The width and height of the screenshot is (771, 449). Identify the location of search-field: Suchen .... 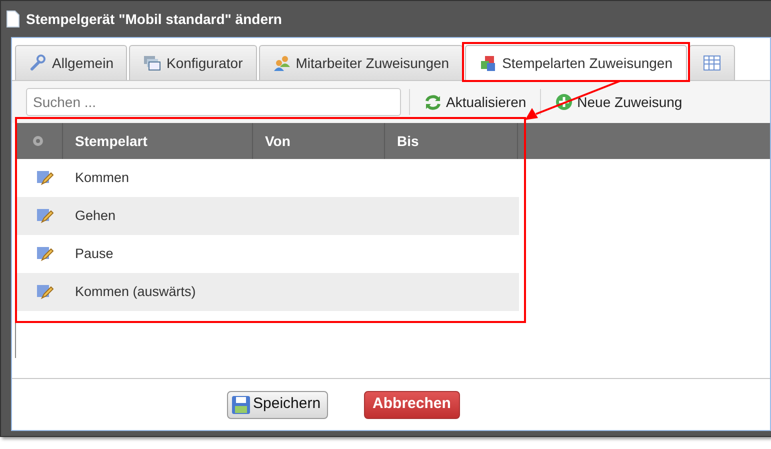
(213, 102).